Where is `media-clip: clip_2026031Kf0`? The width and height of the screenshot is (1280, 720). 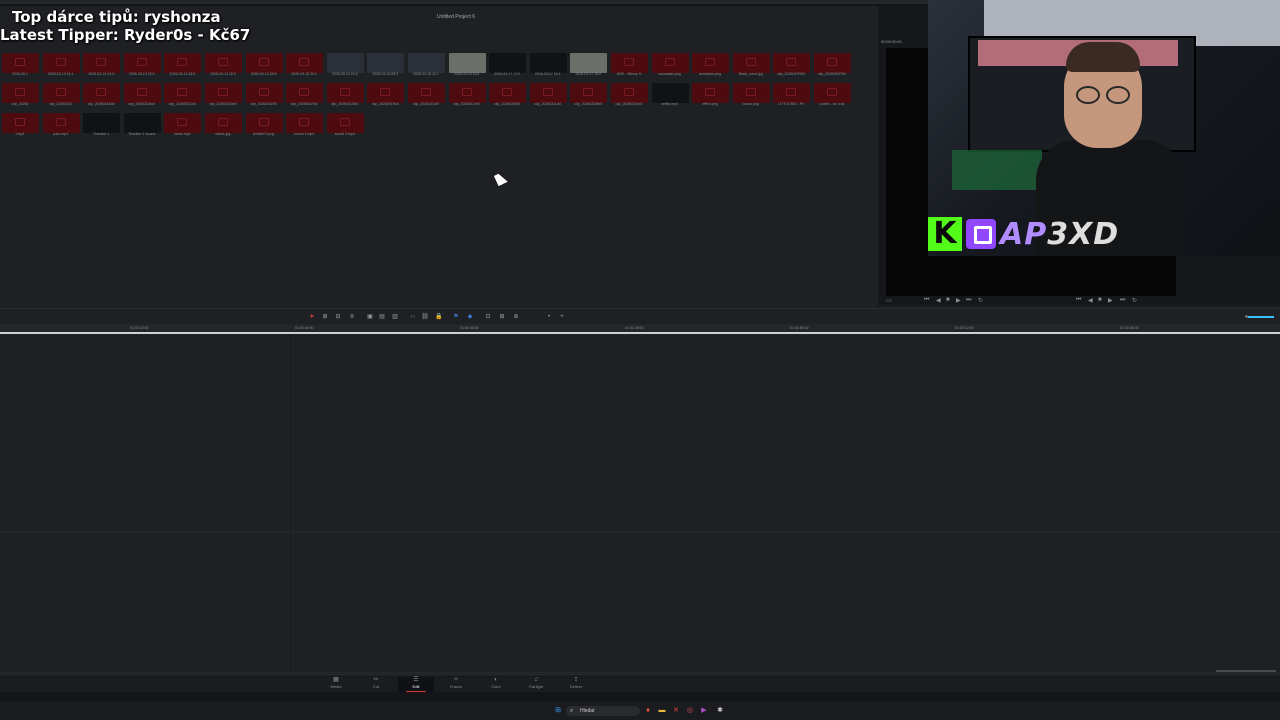
media-clip: clip_2026031Kf0 is located at coordinates (507, 93).